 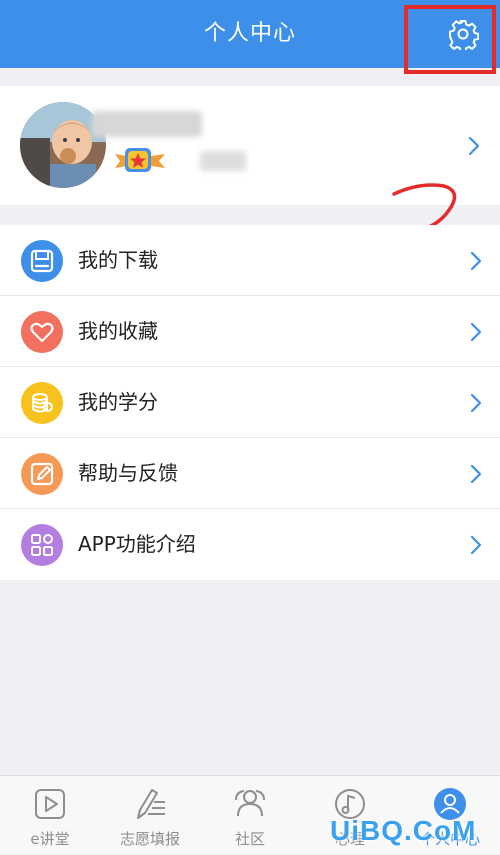 I want to click on tab-label: e讲堂, so click(x=50, y=839).